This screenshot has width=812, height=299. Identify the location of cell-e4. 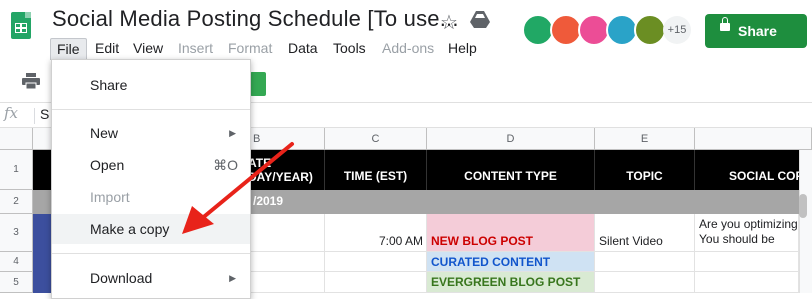
(645, 262).